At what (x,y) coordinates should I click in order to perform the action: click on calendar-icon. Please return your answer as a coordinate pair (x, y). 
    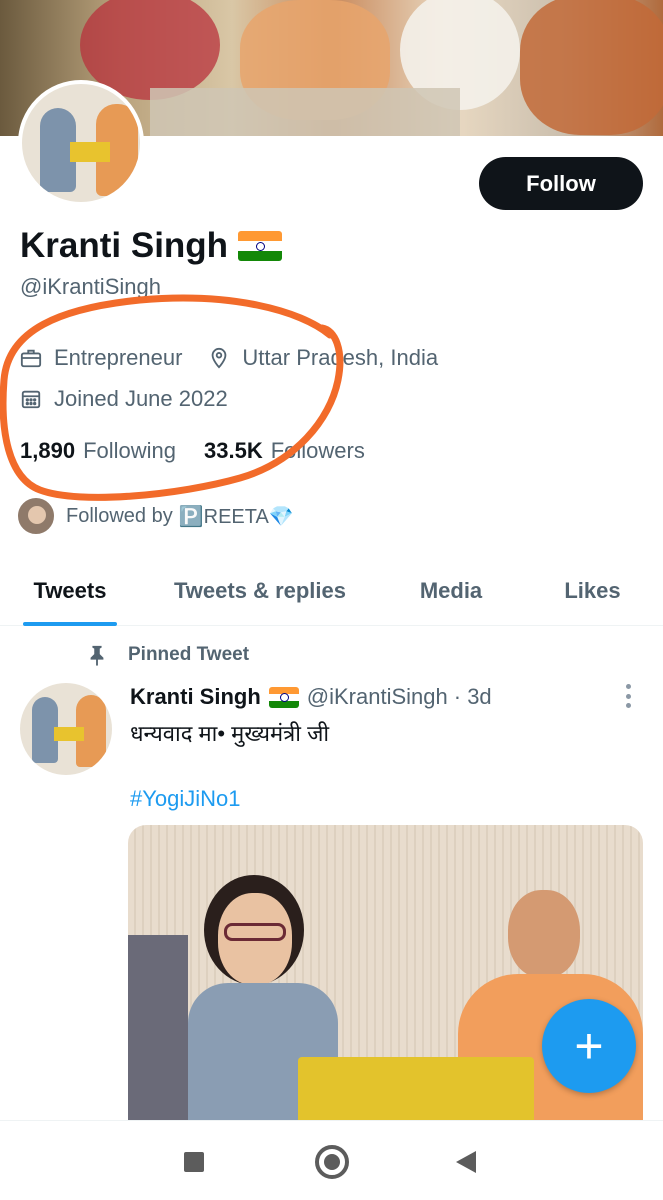
    Looking at the image, I should click on (31, 399).